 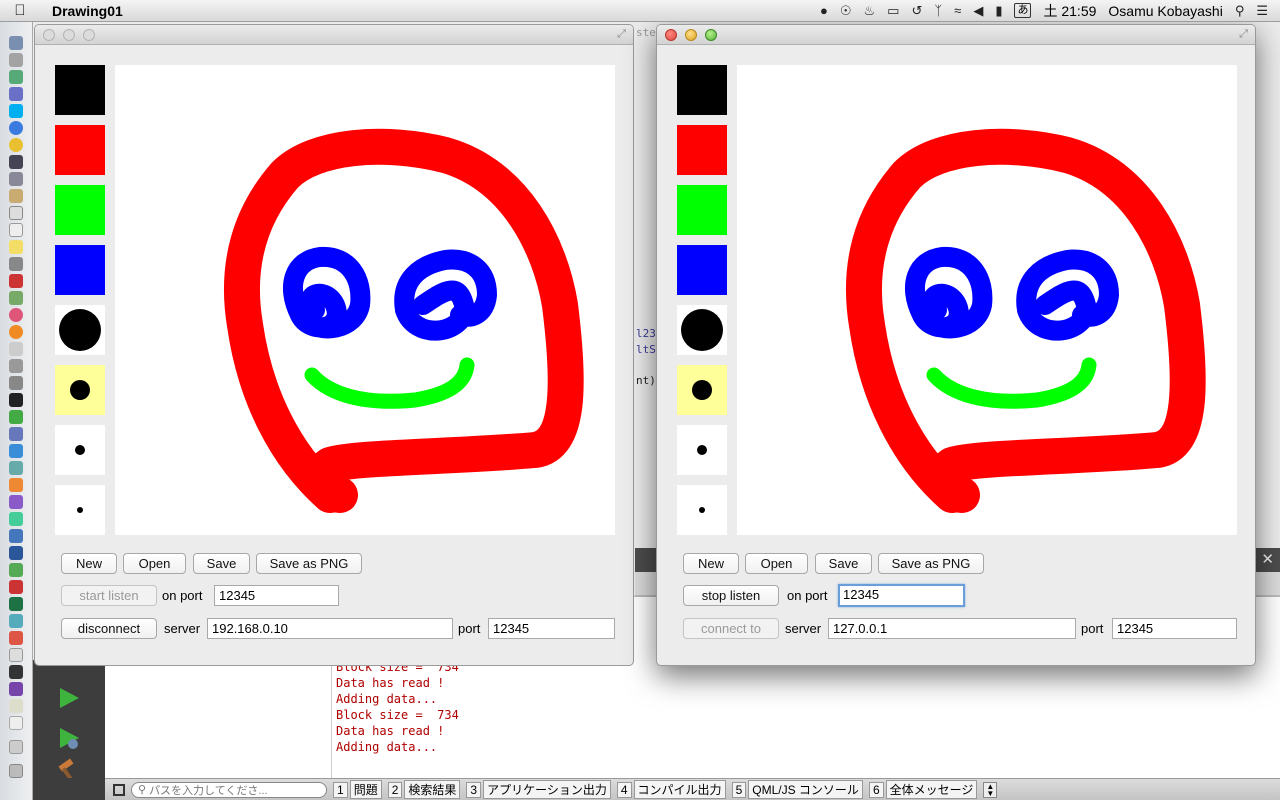 What do you see at coordinates (16, 638) in the screenshot?
I see `powerpoint-icon` at bounding box center [16, 638].